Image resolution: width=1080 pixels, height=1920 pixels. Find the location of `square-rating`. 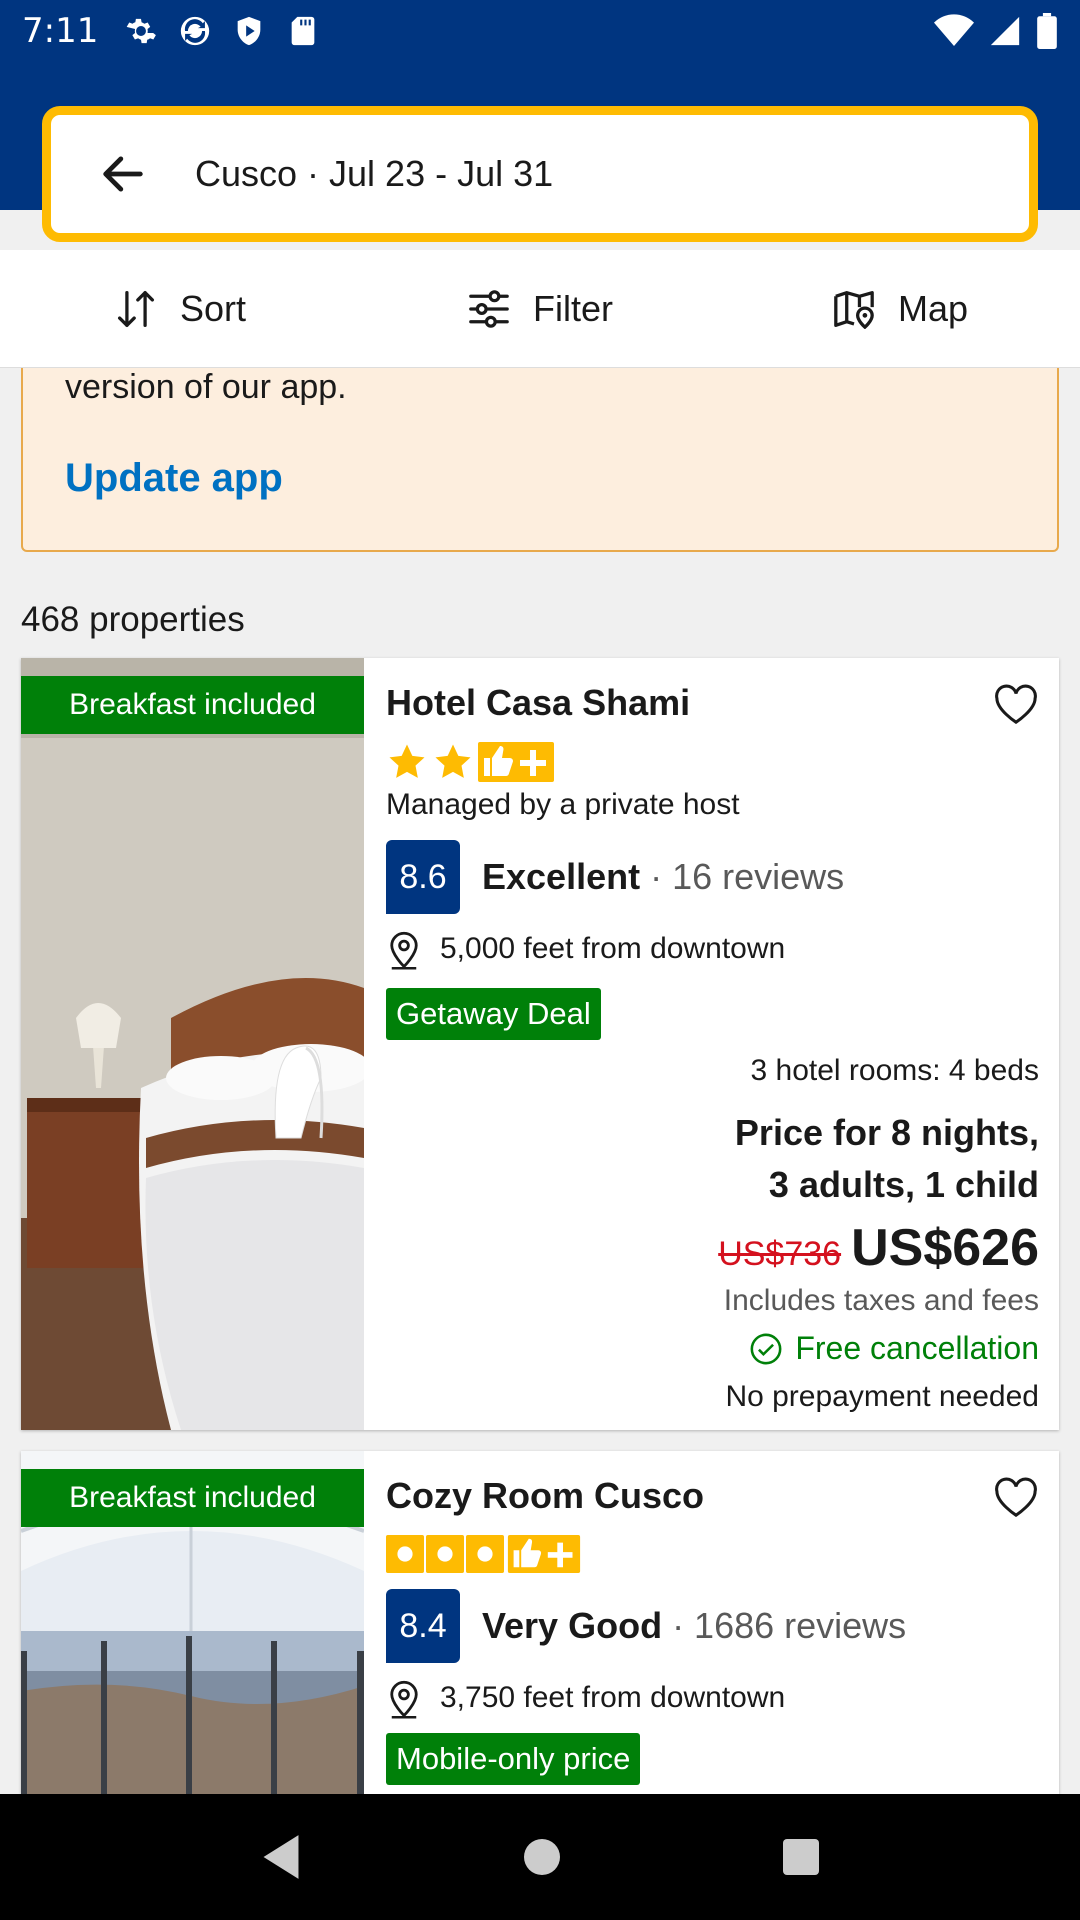

square-rating is located at coordinates (484, 1554).